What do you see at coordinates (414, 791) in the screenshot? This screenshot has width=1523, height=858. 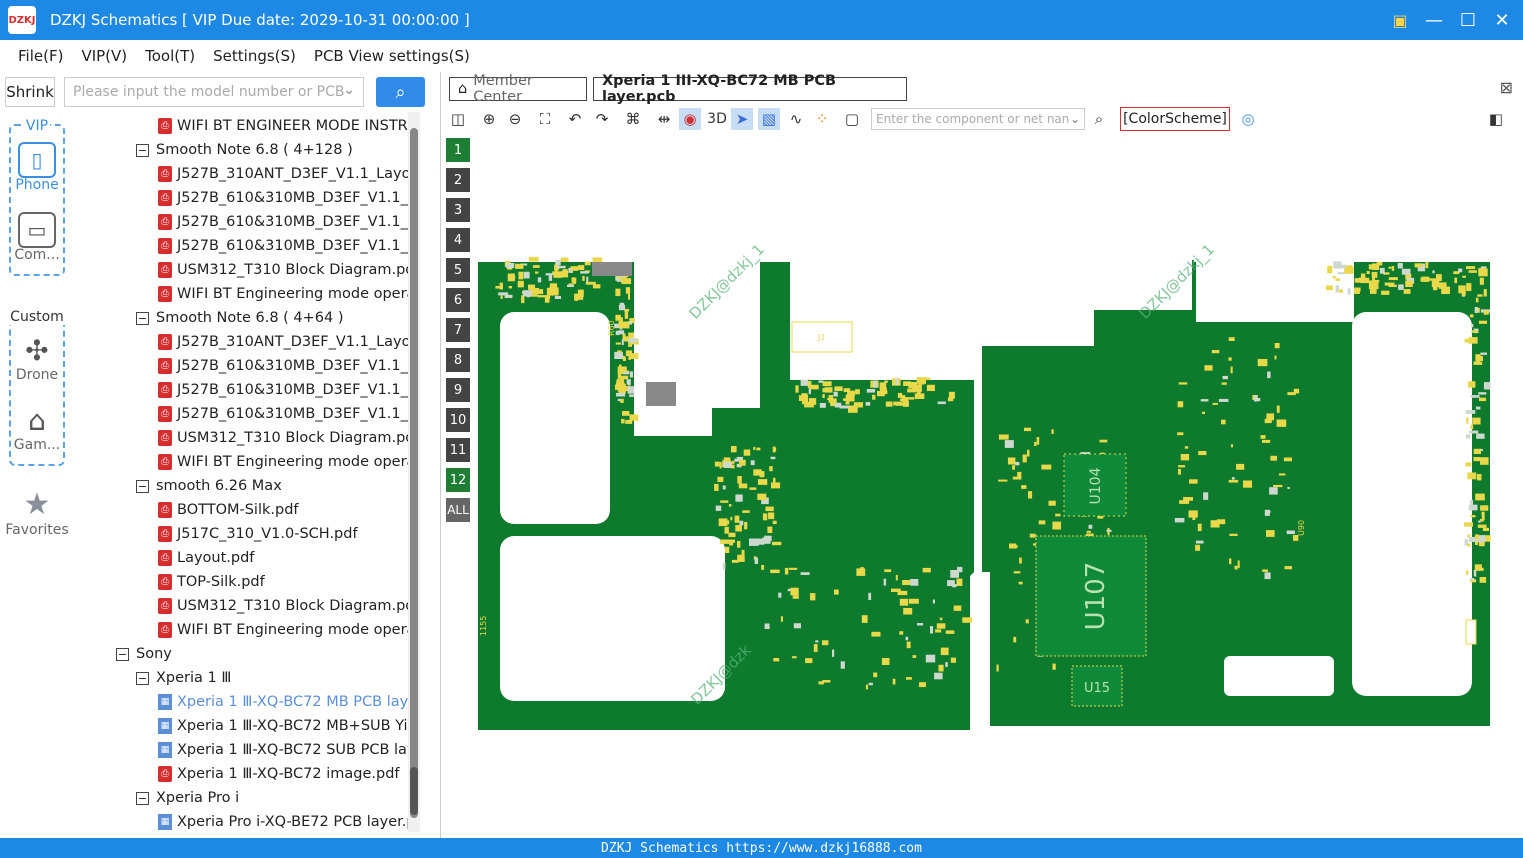 I see `scrollbar-thumb` at bounding box center [414, 791].